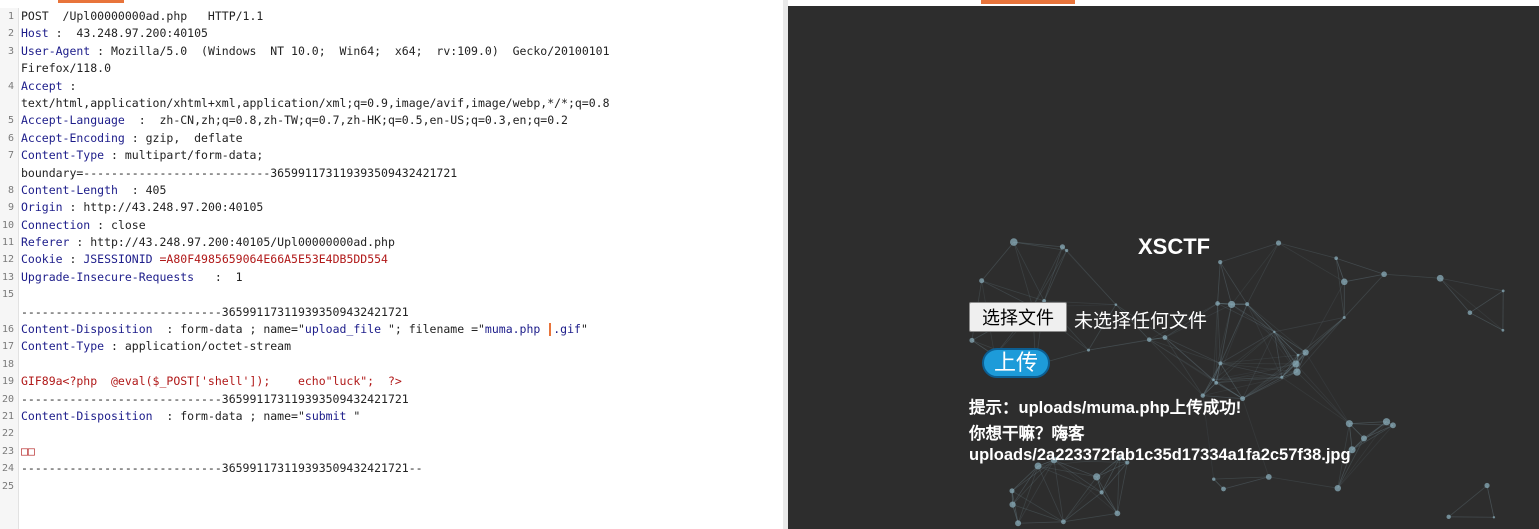  I want to click on token: Accept-Encoding, so click(73, 137).